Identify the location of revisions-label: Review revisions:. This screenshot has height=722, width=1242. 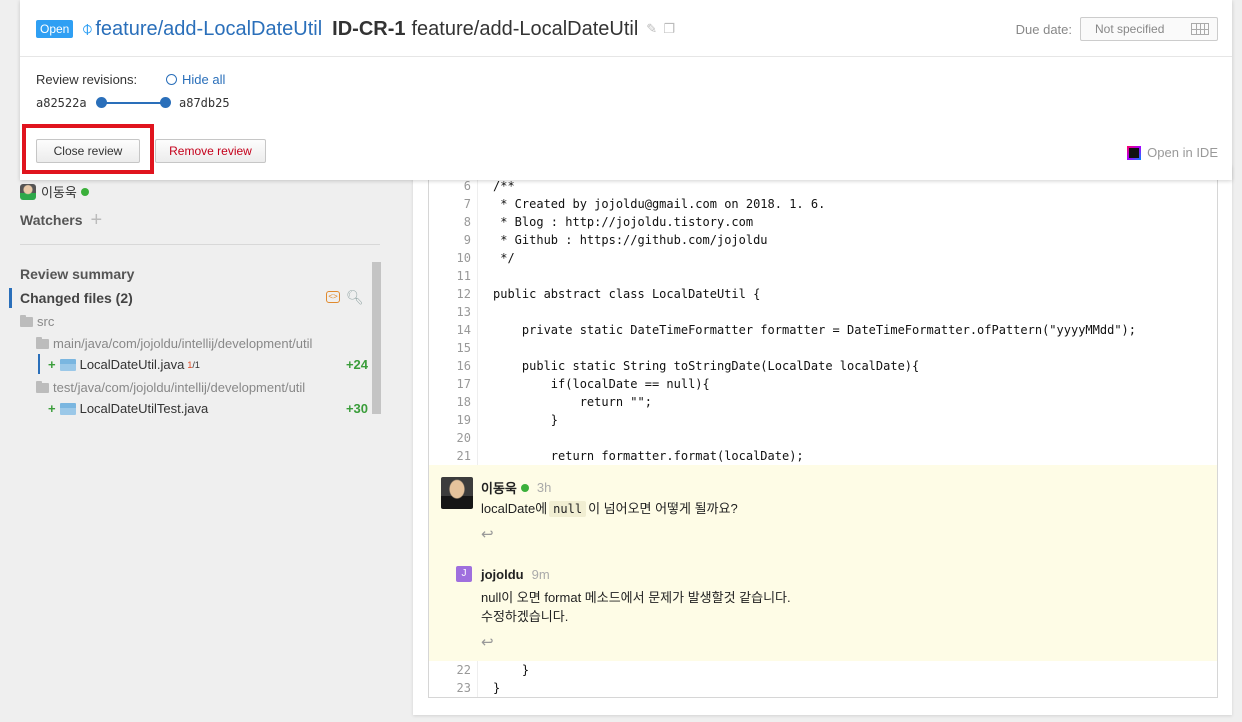
(87, 79).